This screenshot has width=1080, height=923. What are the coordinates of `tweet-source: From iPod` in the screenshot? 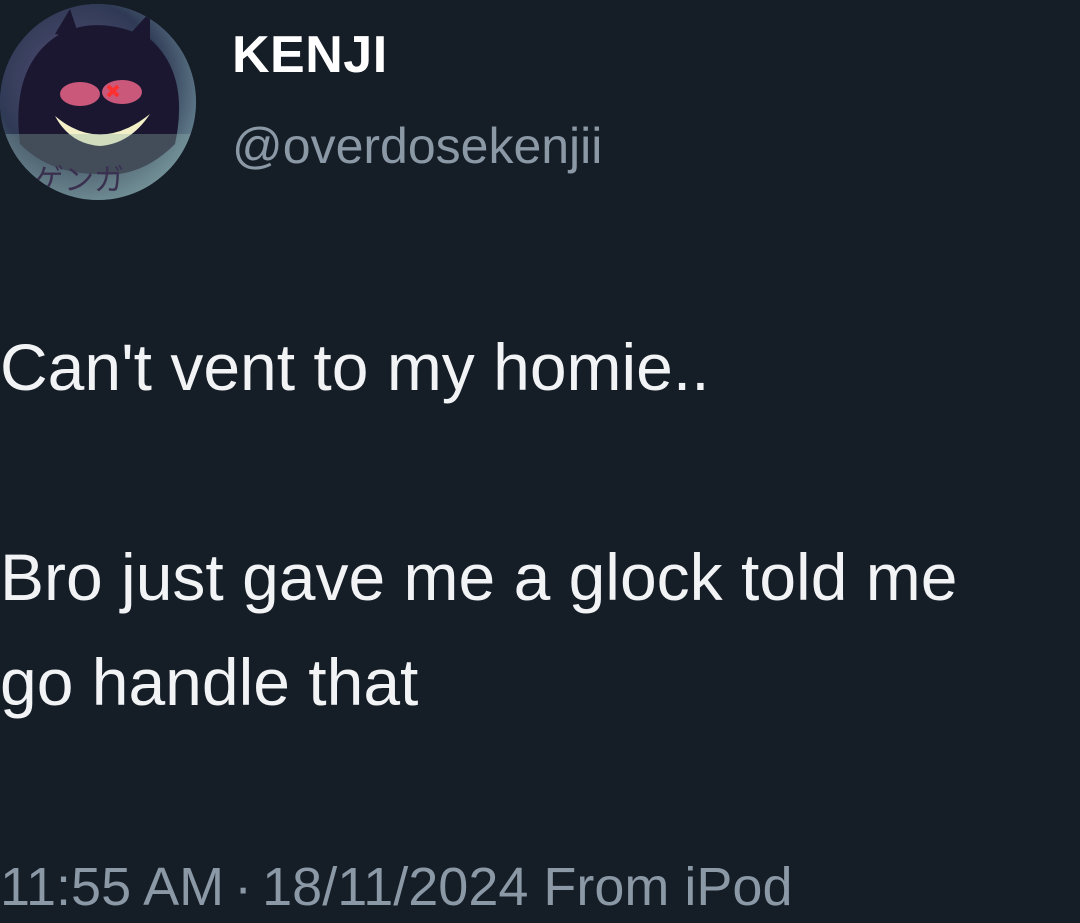 It's located at (668, 887).